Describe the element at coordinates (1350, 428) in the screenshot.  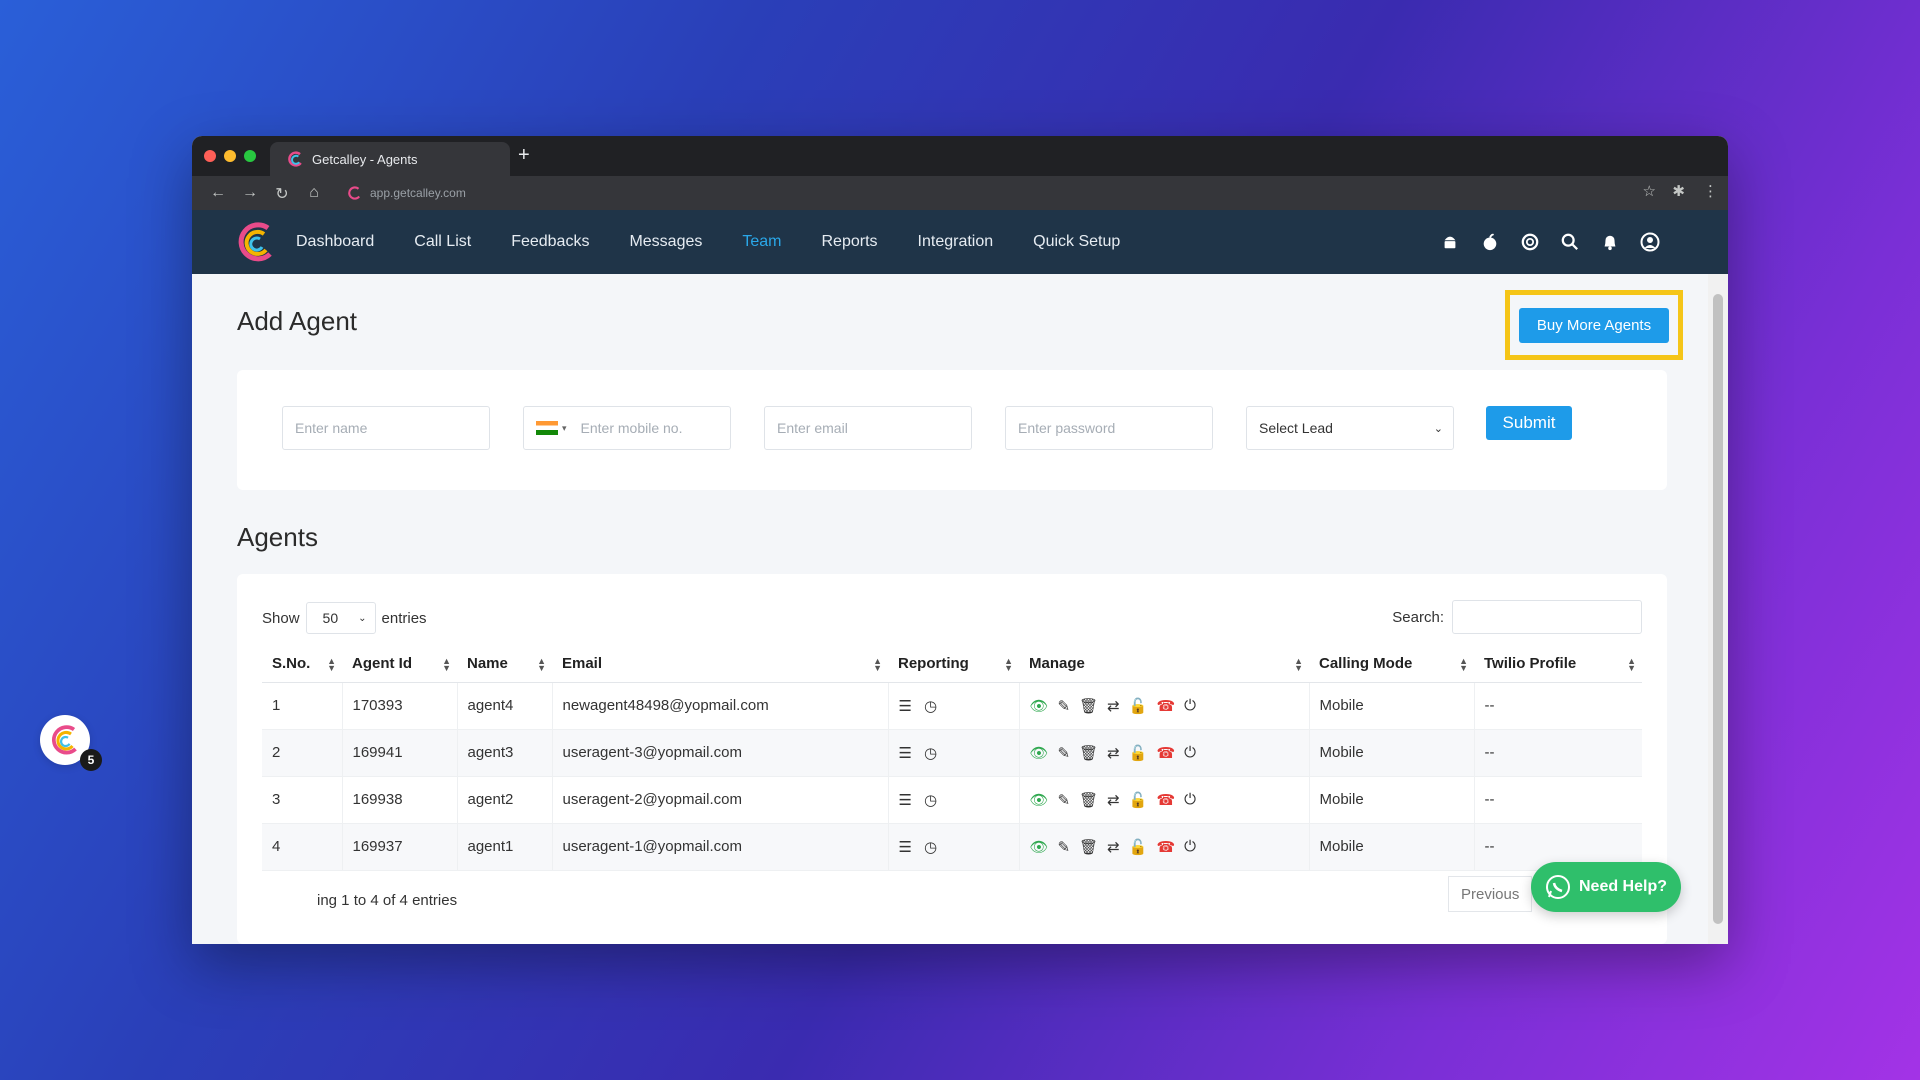
I see `select-lead-dropdown: Select Lead ⌄` at that location.